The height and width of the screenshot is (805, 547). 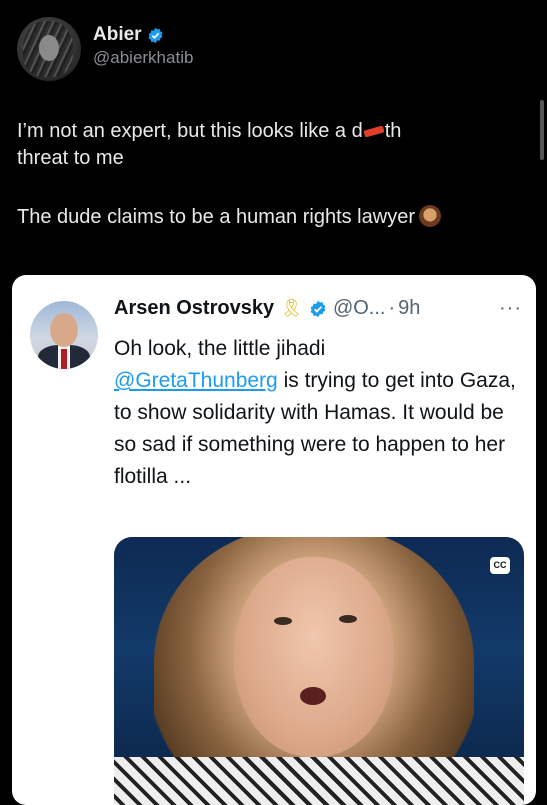 I want to click on ribbon-icon: 🎗, so click(x=291, y=308).